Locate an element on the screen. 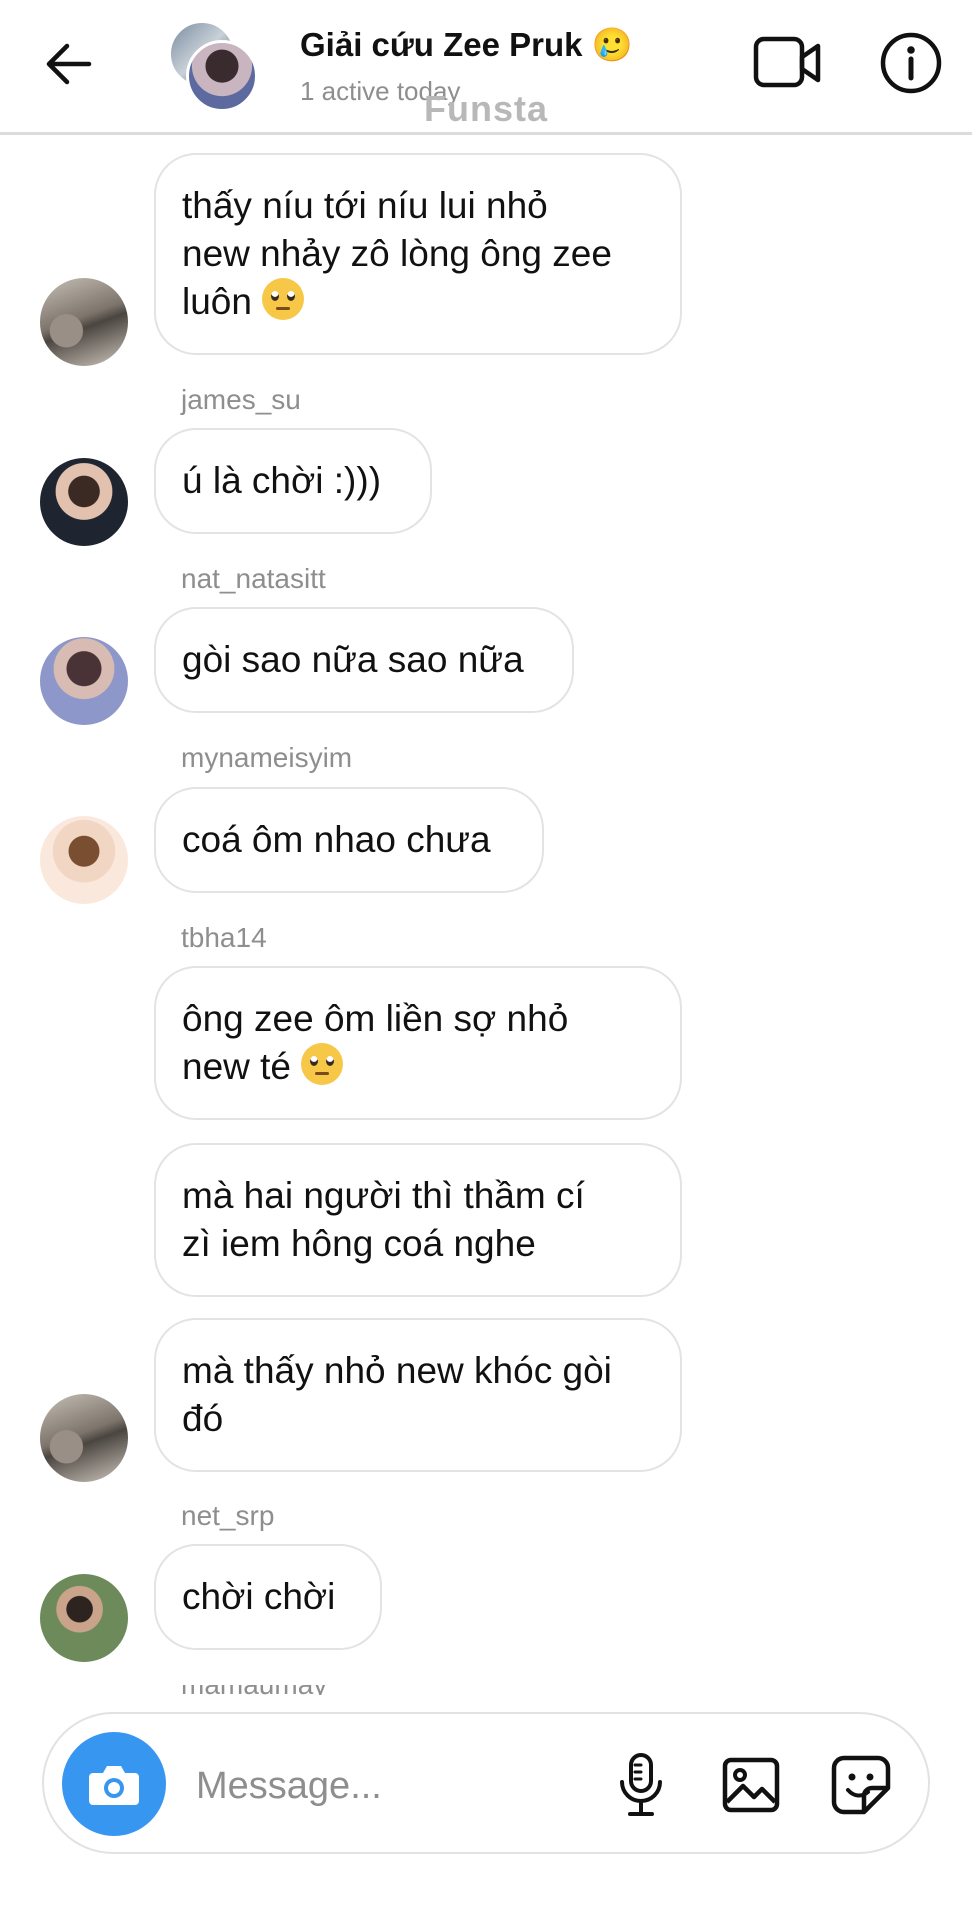 Image resolution: width=972 pixels, height=1920 pixels. message-text: mà thấy nhỏ new khóc gòi đó is located at coordinates (397, 1394).